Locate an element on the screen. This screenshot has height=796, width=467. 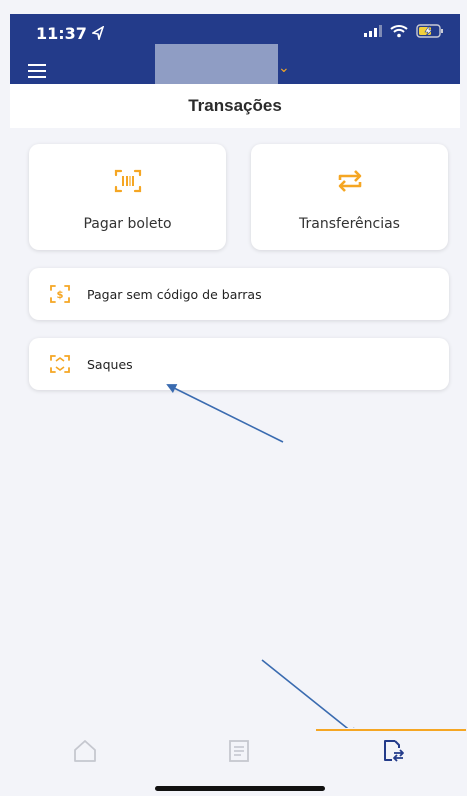
active-tab-indicator is located at coordinates (391, 730).